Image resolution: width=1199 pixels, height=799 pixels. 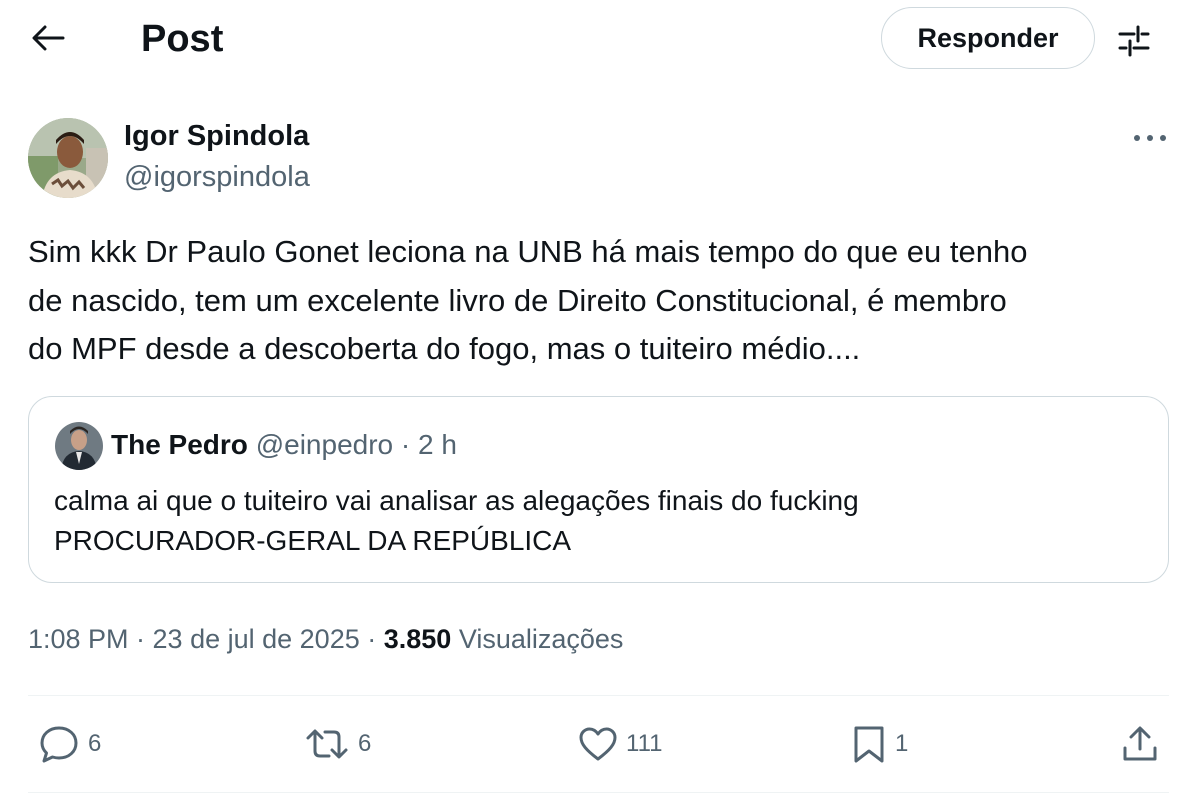 What do you see at coordinates (365, 743) in the screenshot?
I see `repost-count: 6` at bounding box center [365, 743].